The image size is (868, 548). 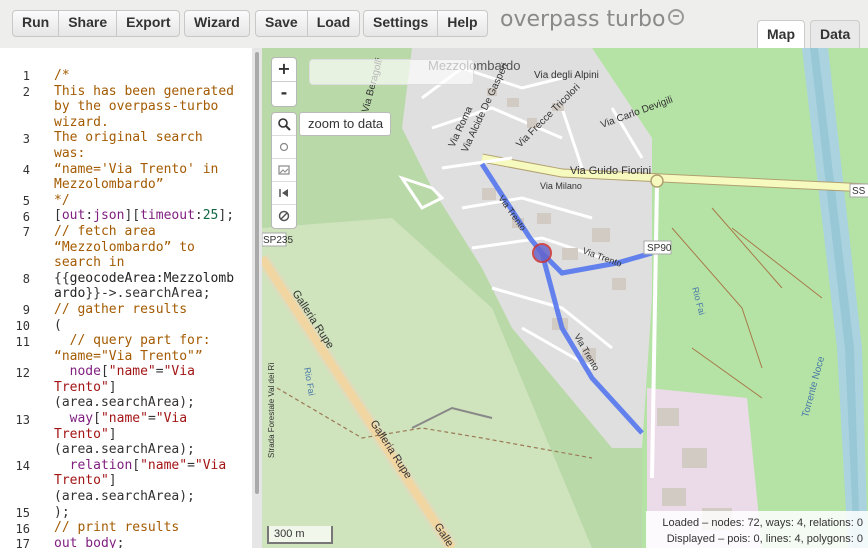 I want to click on settings-button: Settings, so click(x=401, y=23).